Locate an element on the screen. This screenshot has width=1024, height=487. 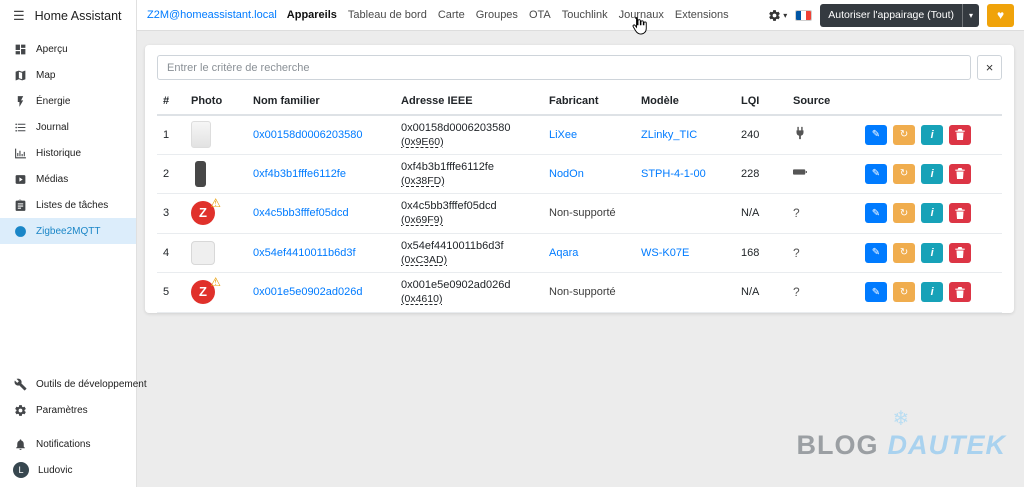
unknown-source: ? is located at coordinates (796, 292).